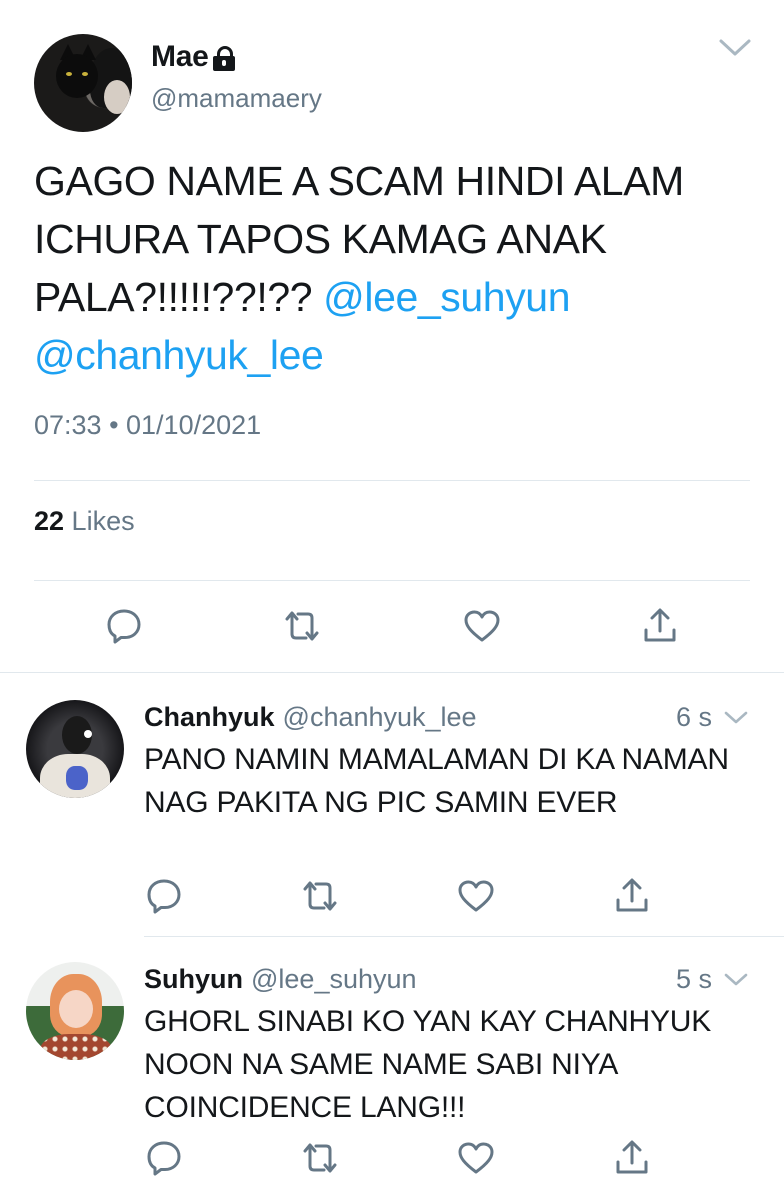 The height and width of the screenshot is (1200, 784). What do you see at coordinates (694, 717) in the screenshot?
I see `reply-time: 6 s` at bounding box center [694, 717].